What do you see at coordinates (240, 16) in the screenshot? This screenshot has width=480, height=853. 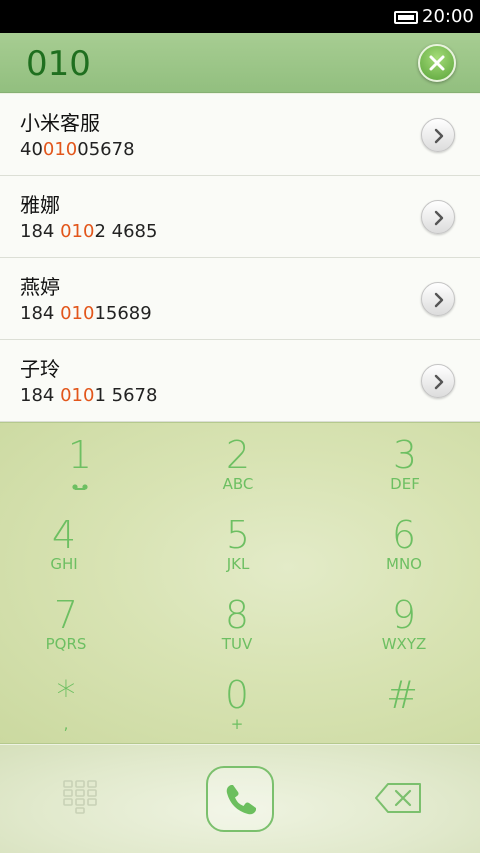 I see `status-bar: 20:00` at bounding box center [240, 16].